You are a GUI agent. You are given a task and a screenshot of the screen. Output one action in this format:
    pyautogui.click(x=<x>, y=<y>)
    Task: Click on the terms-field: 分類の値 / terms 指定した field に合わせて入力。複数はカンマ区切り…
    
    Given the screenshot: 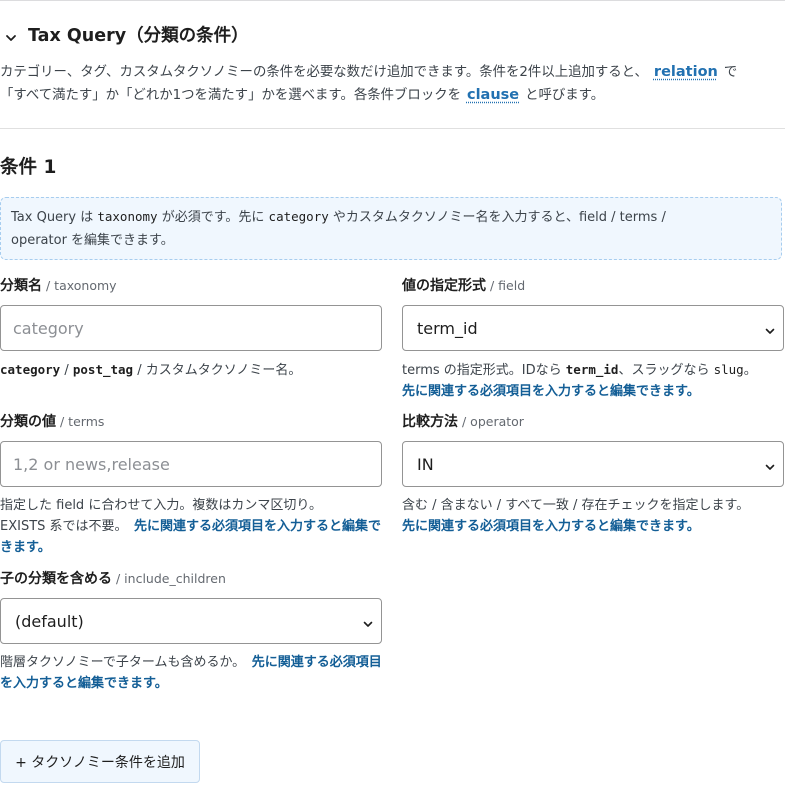 What is the action you would take?
    pyautogui.click(x=191, y=484)
    